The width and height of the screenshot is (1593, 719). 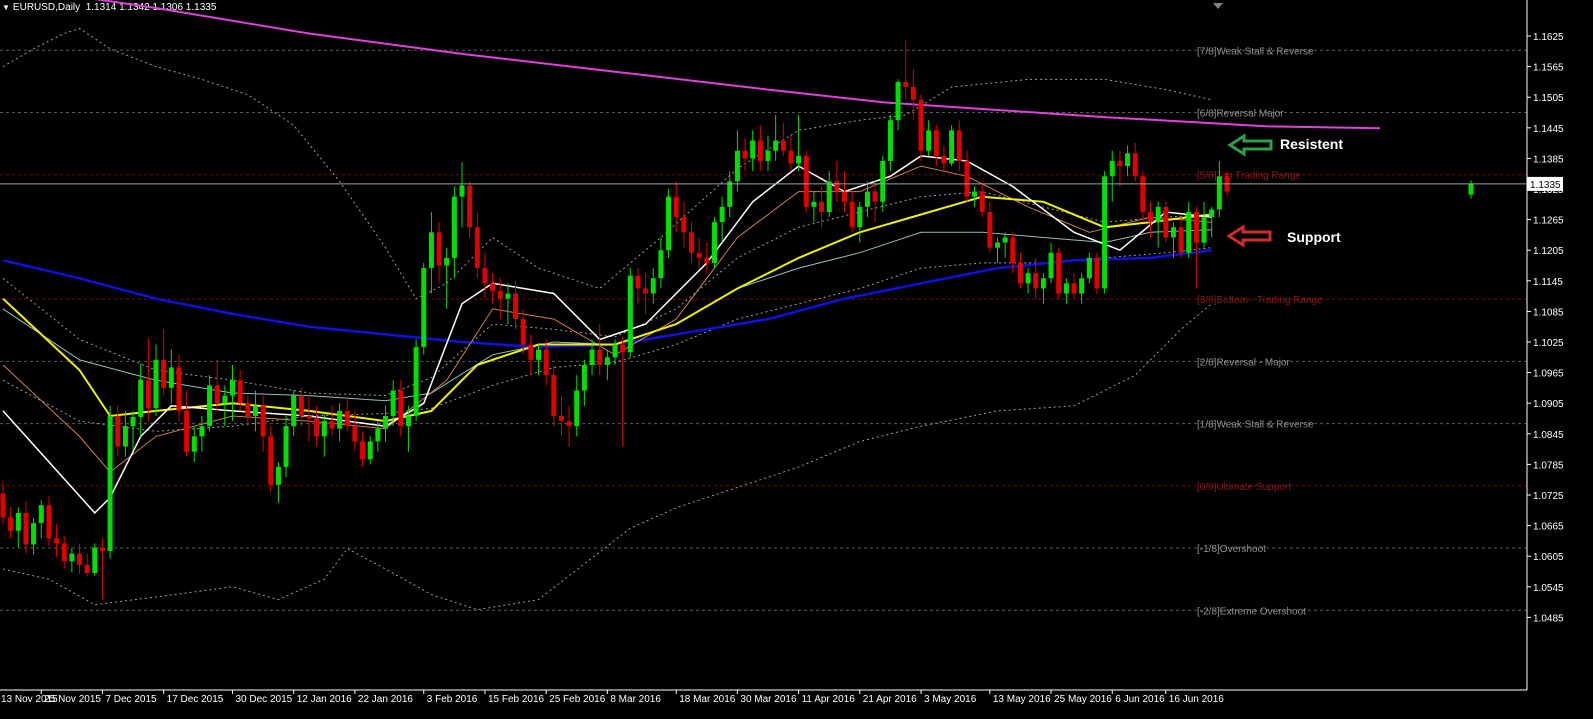 I want to click on murrey-level-label: [-1/8]Overshoot, so click(x=1231, y=549).